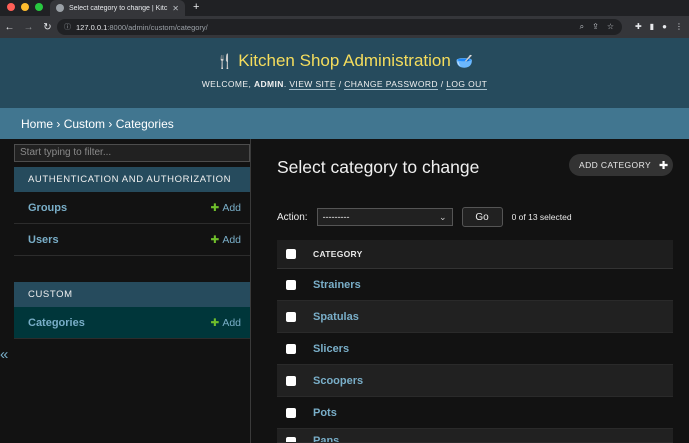 Image resolution: width=689 pixels, height=443 pixels. I want to click on menu-kebab-icon: ⋮, so click(679, 27).